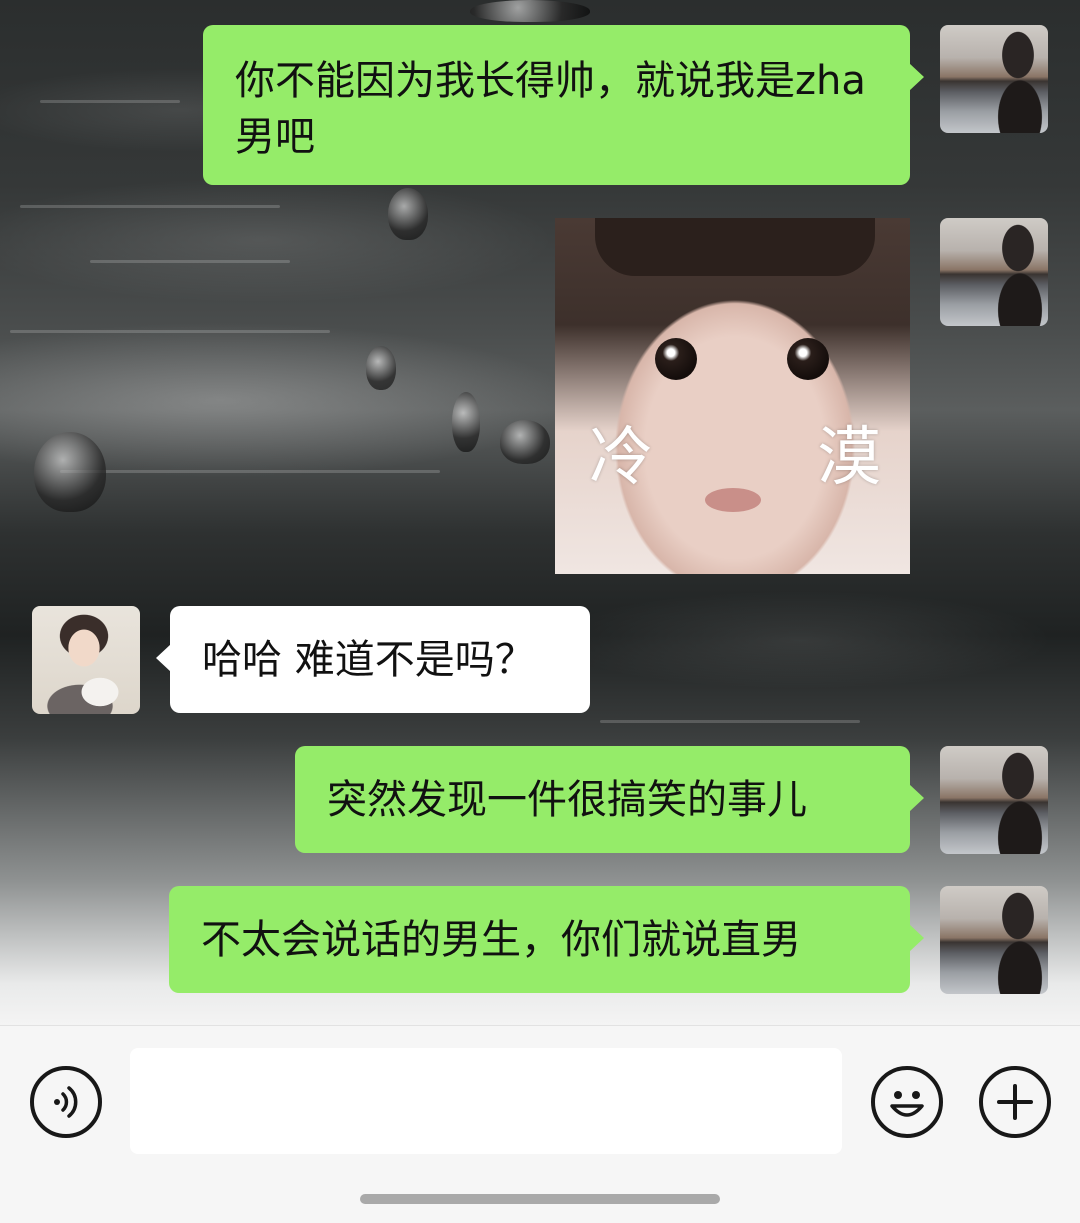 The height and width of the screenshot is (1223, 1080). What do you see at coordinates (501, 940) in the screenshot?
I see `message-text: 不太会说话的男生，你们就说直男` at bounding box center [501, 940].